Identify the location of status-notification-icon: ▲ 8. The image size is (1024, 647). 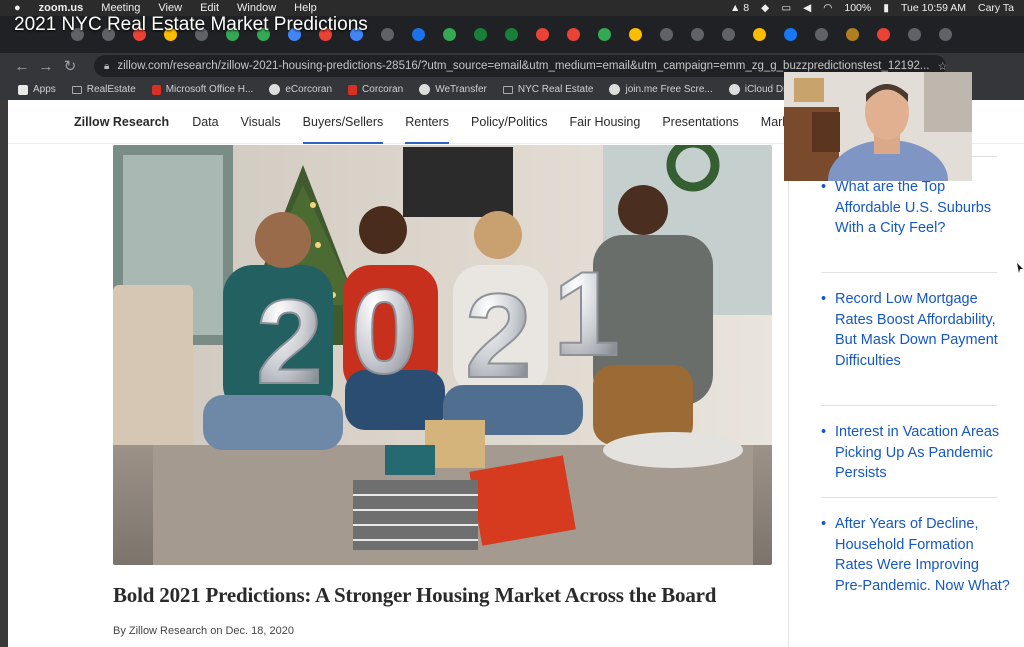
(739, 8).